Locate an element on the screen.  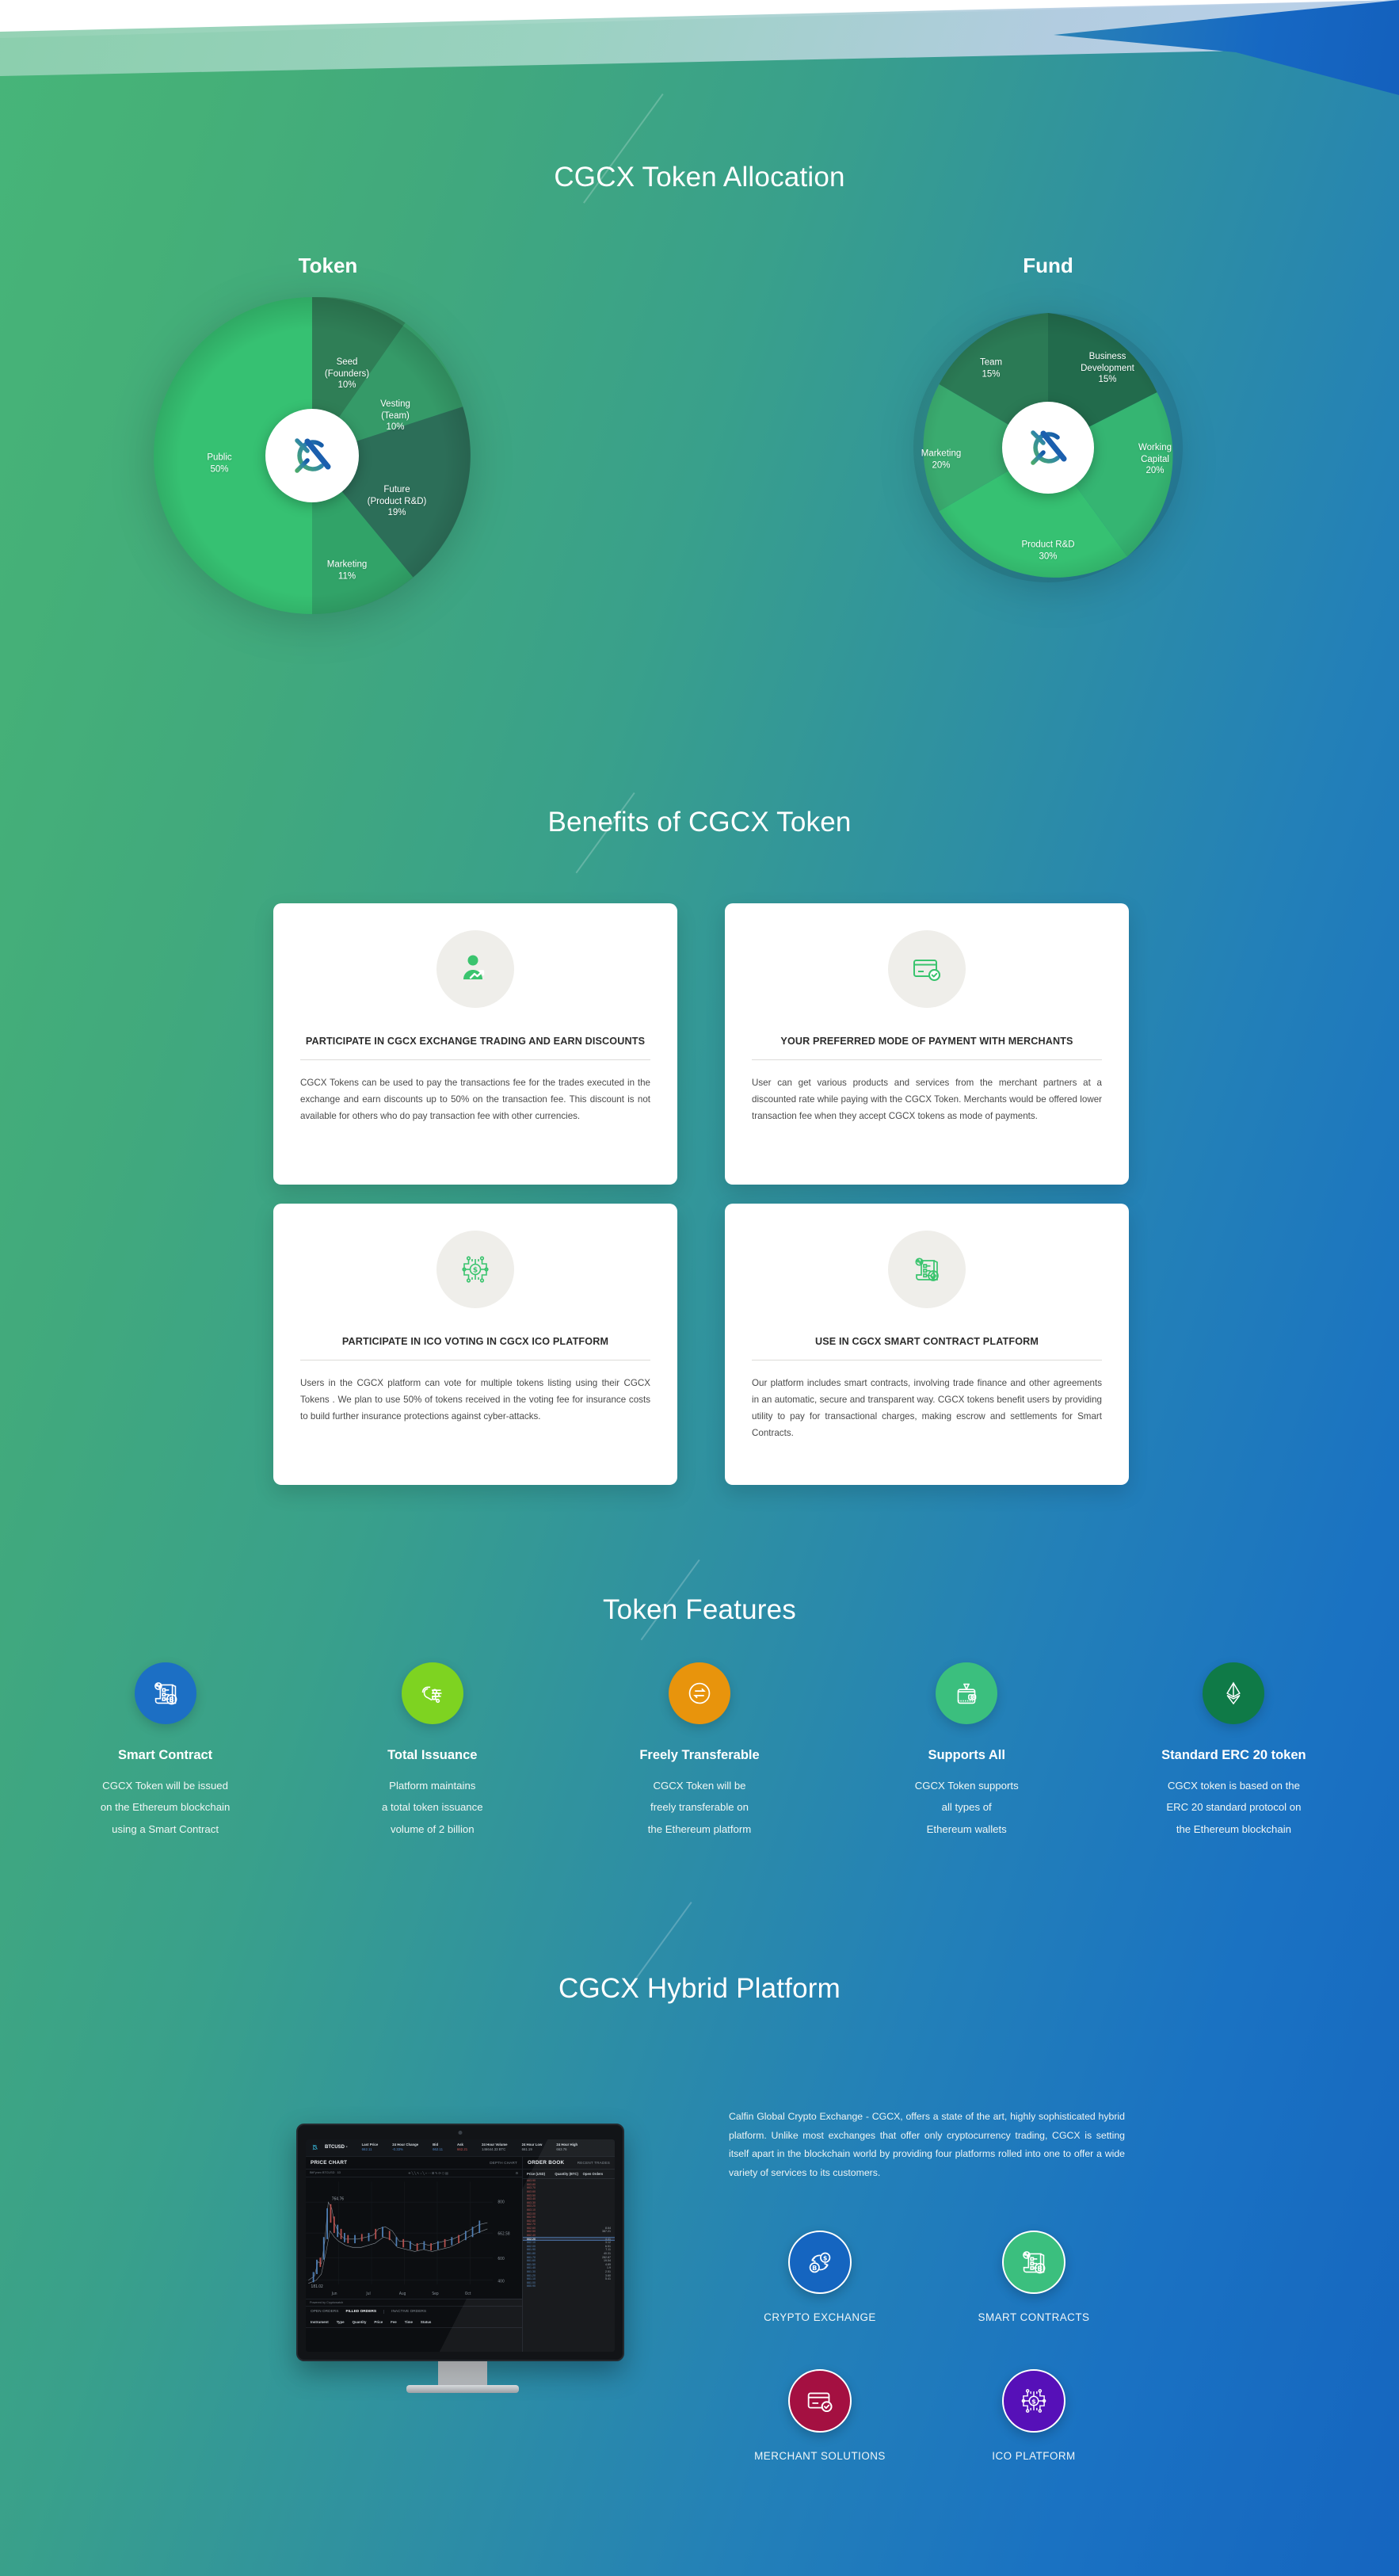
tab-open-orders: OPEN ORDERS is located at coordinates (324, 2312).